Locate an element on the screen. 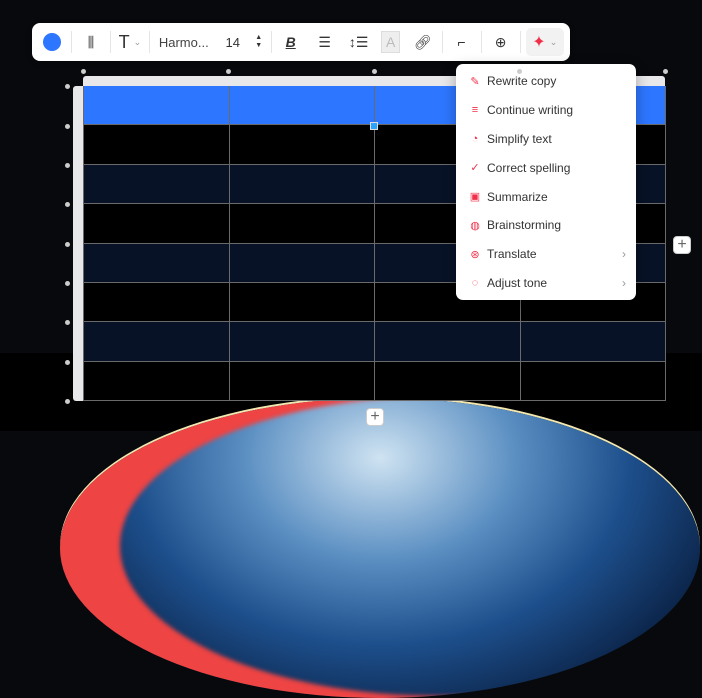  magic-wand-icon: ✎ is located at coordinates (475, 81).